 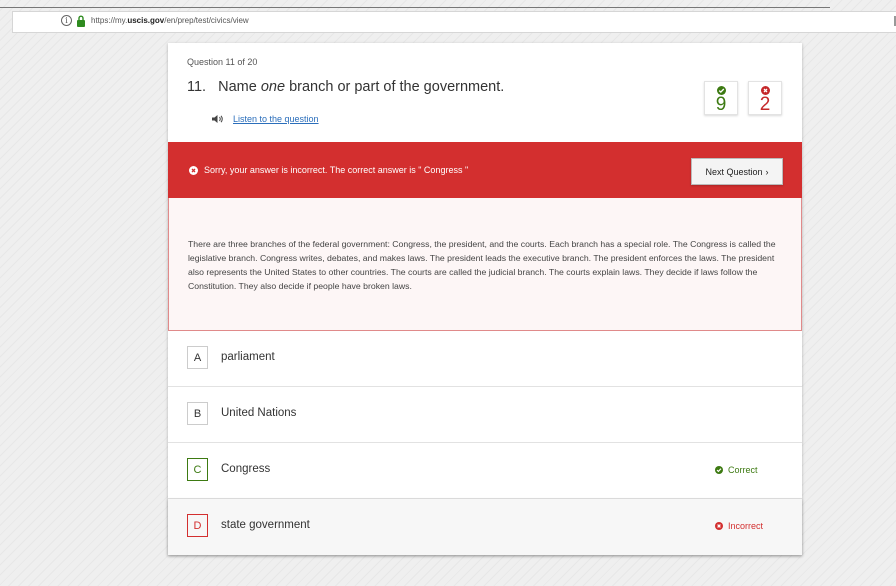 What do you see at coordinates (197, 525) in the screenshot?
I see `answer-letter: D` at bounding box center [197, 525].